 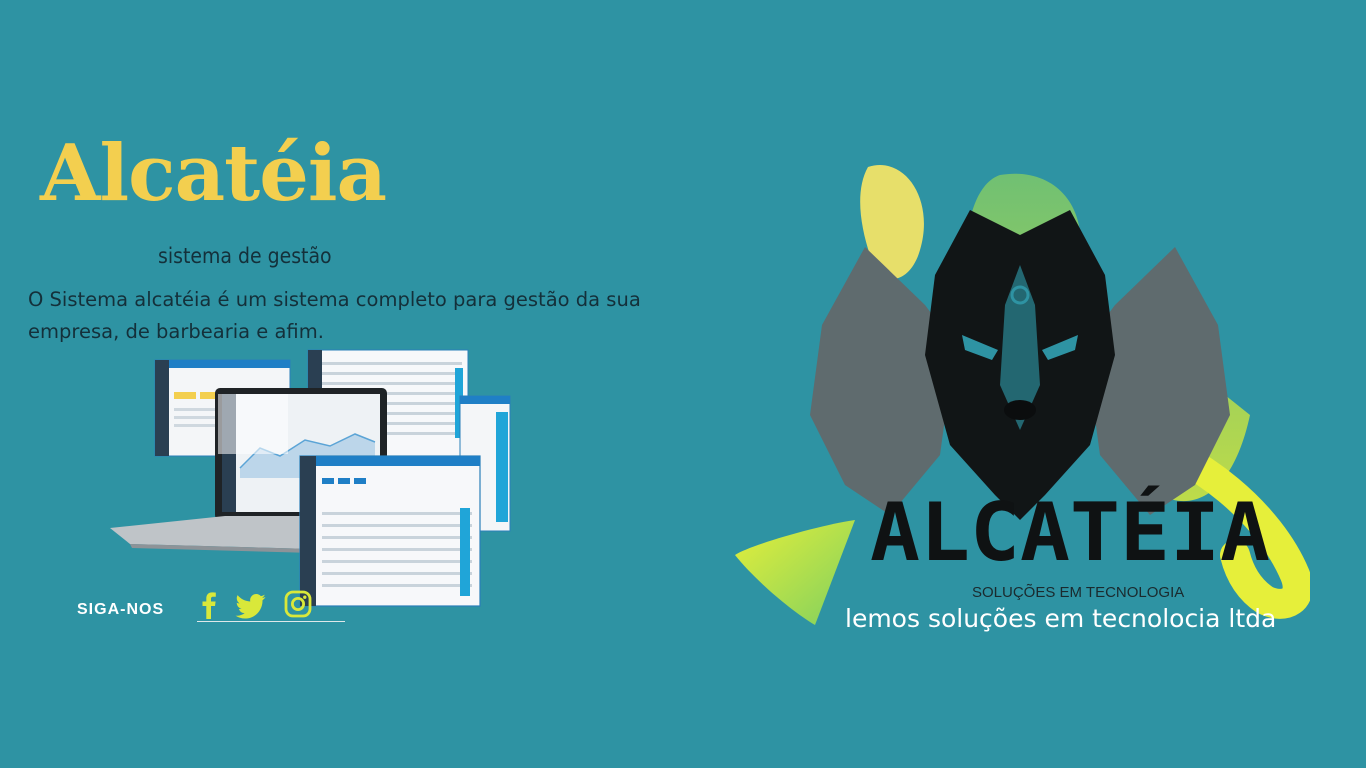 I want to click on facebook-icon, so click(x=209, y=605).